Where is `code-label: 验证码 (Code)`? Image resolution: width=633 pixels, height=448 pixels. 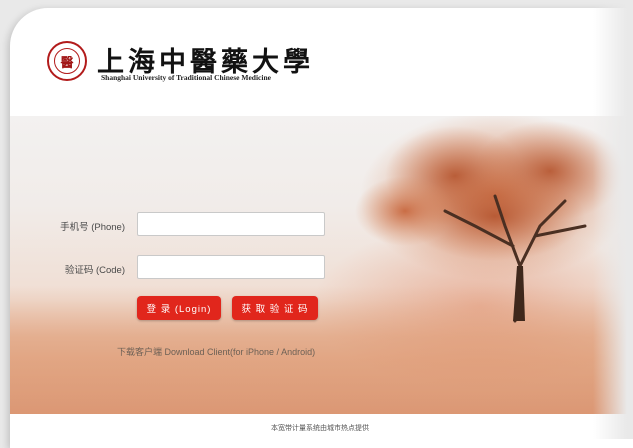 code-label: 验证码 (Code) is located at coordinates (94, 270).